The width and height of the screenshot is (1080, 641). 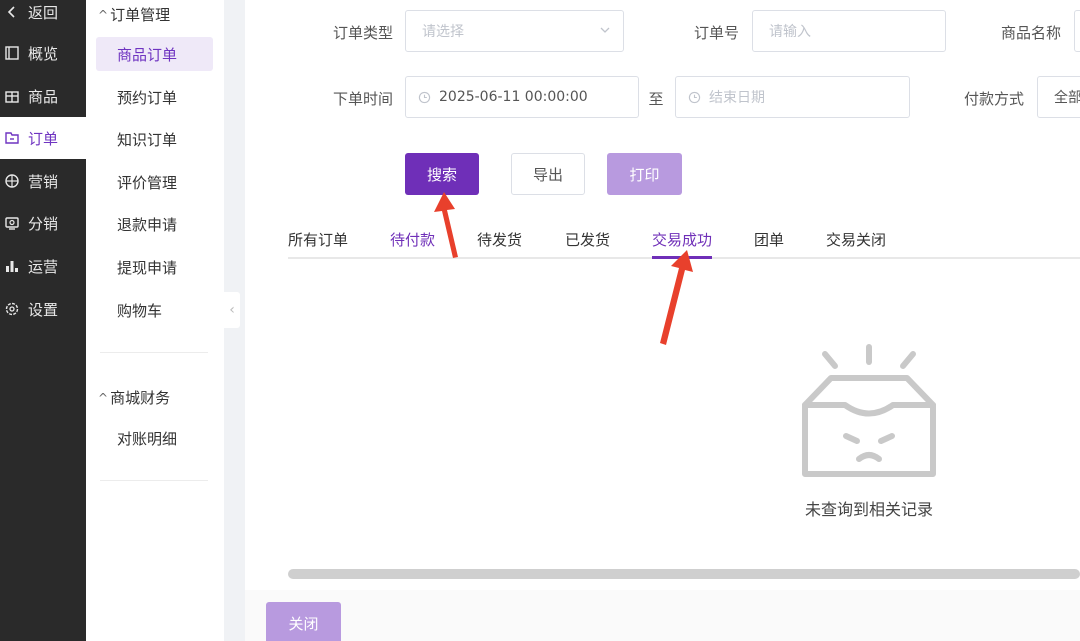 What do you see at coordinates (849, 31) in the screenshot?
I see `order-no-input: 请输入` at bounding box center [849, 31].